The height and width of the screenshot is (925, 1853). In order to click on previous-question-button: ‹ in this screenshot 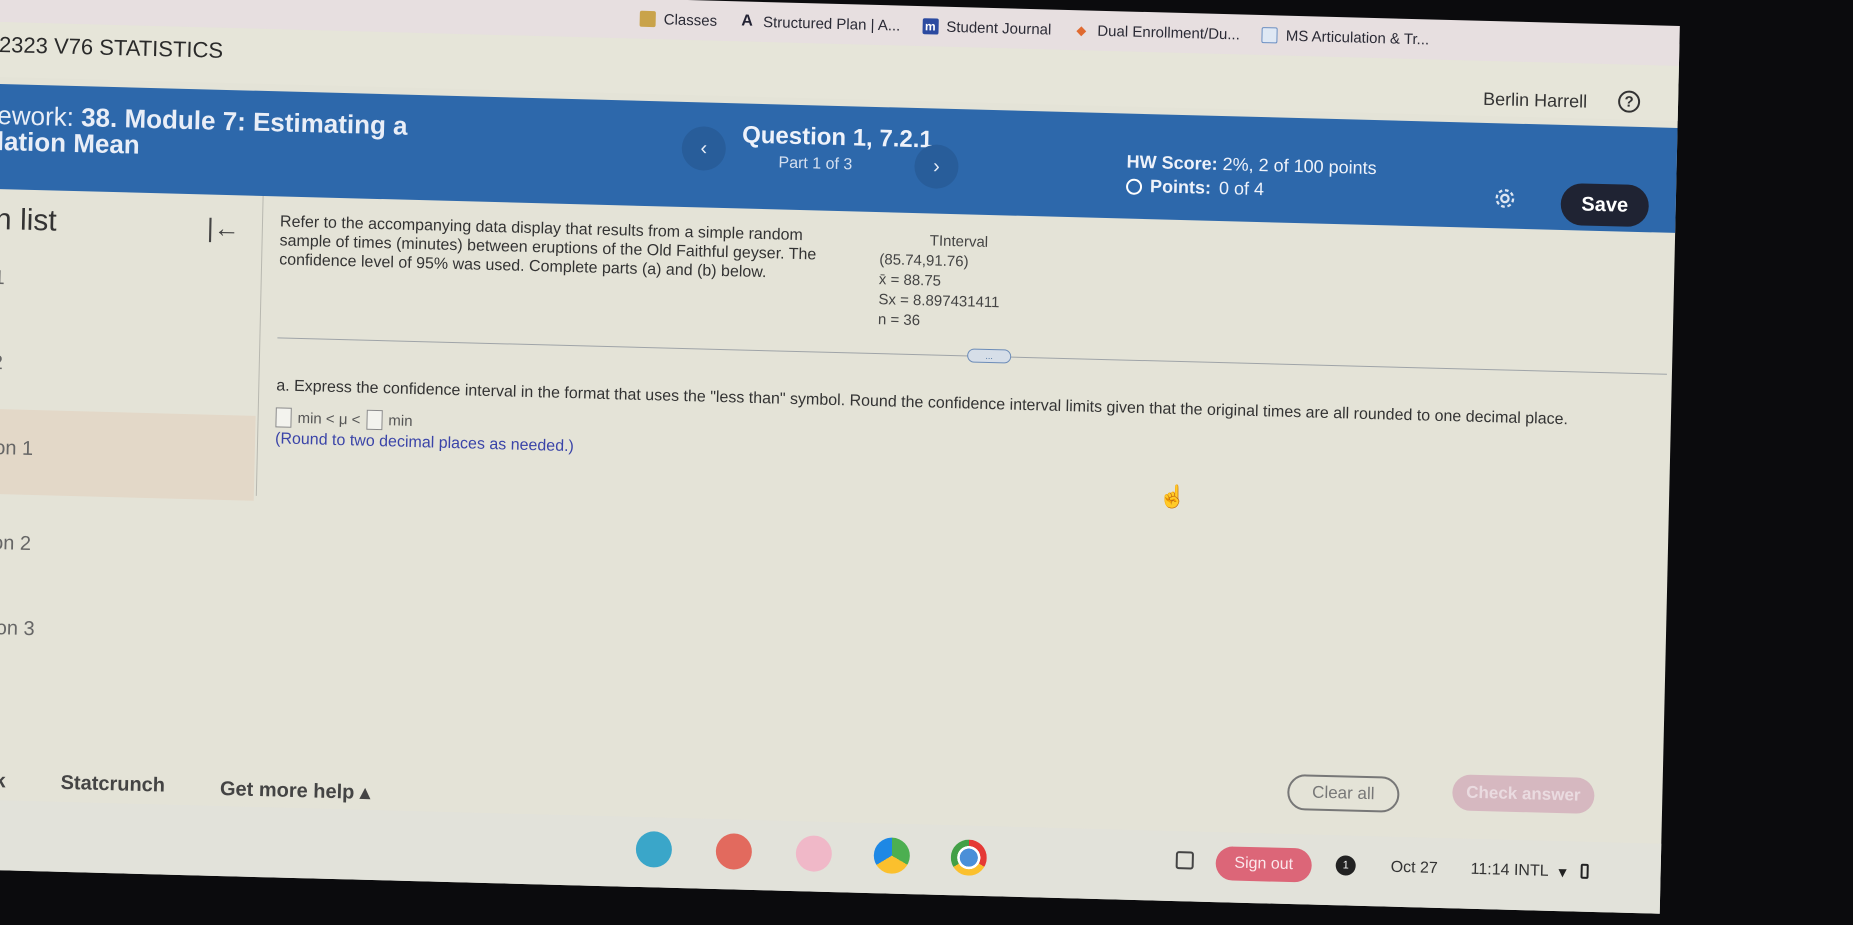, I will do `click(704, 148)`.